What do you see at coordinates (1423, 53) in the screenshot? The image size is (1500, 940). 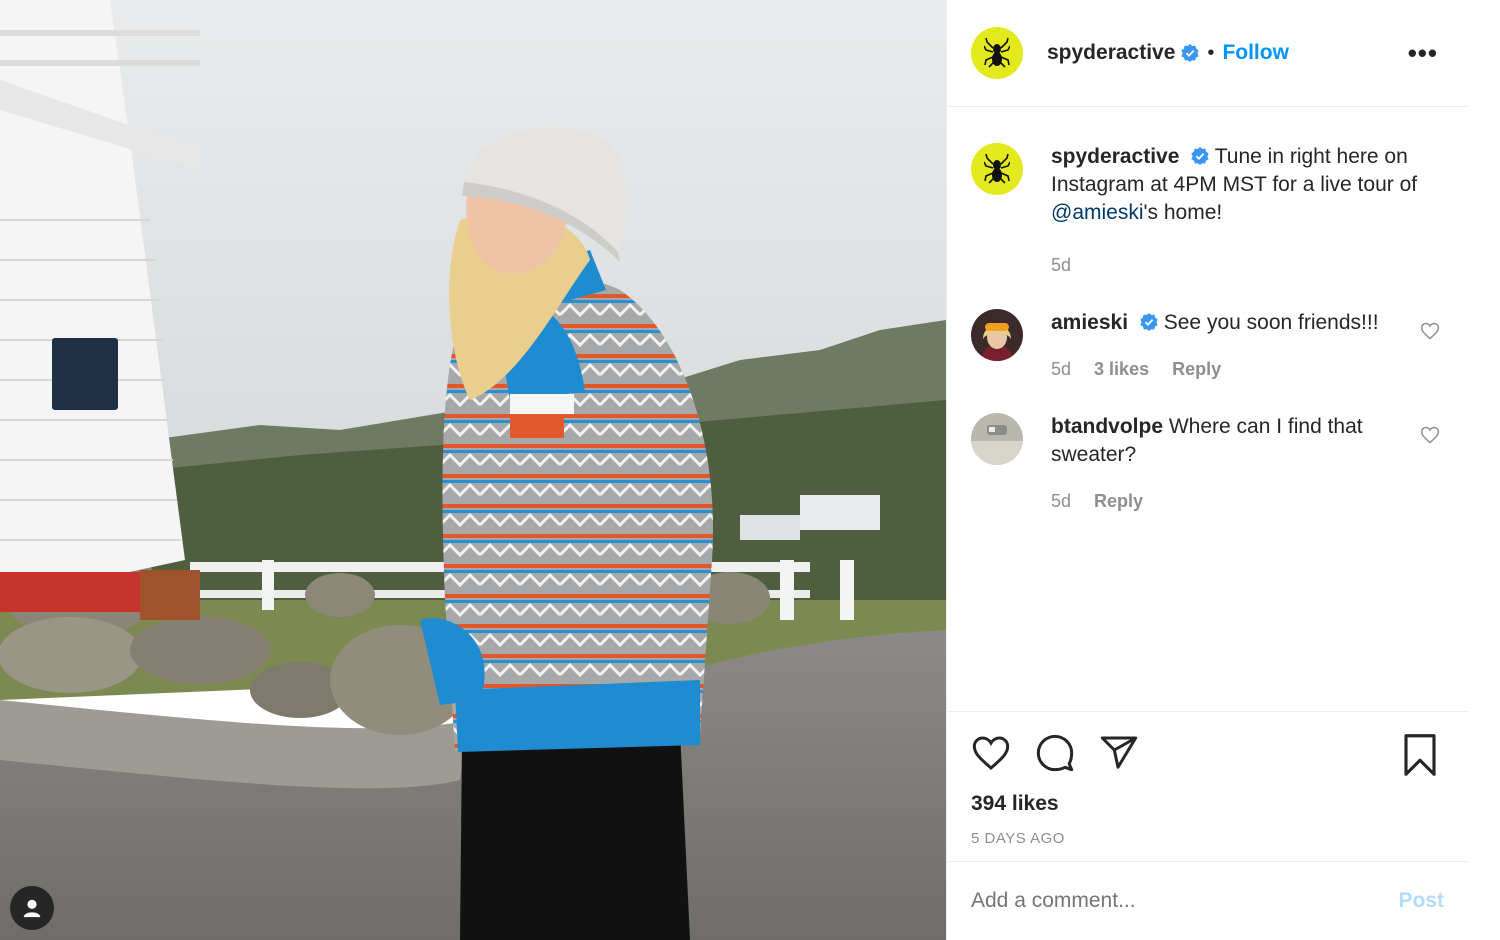 I see `more-options-icon: •••` at bounding box center [1423, 53].